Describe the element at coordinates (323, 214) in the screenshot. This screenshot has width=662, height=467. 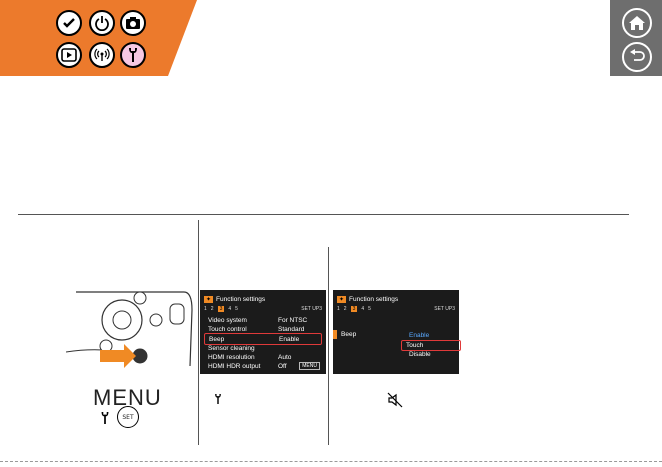
I see `section-divider` at that location.